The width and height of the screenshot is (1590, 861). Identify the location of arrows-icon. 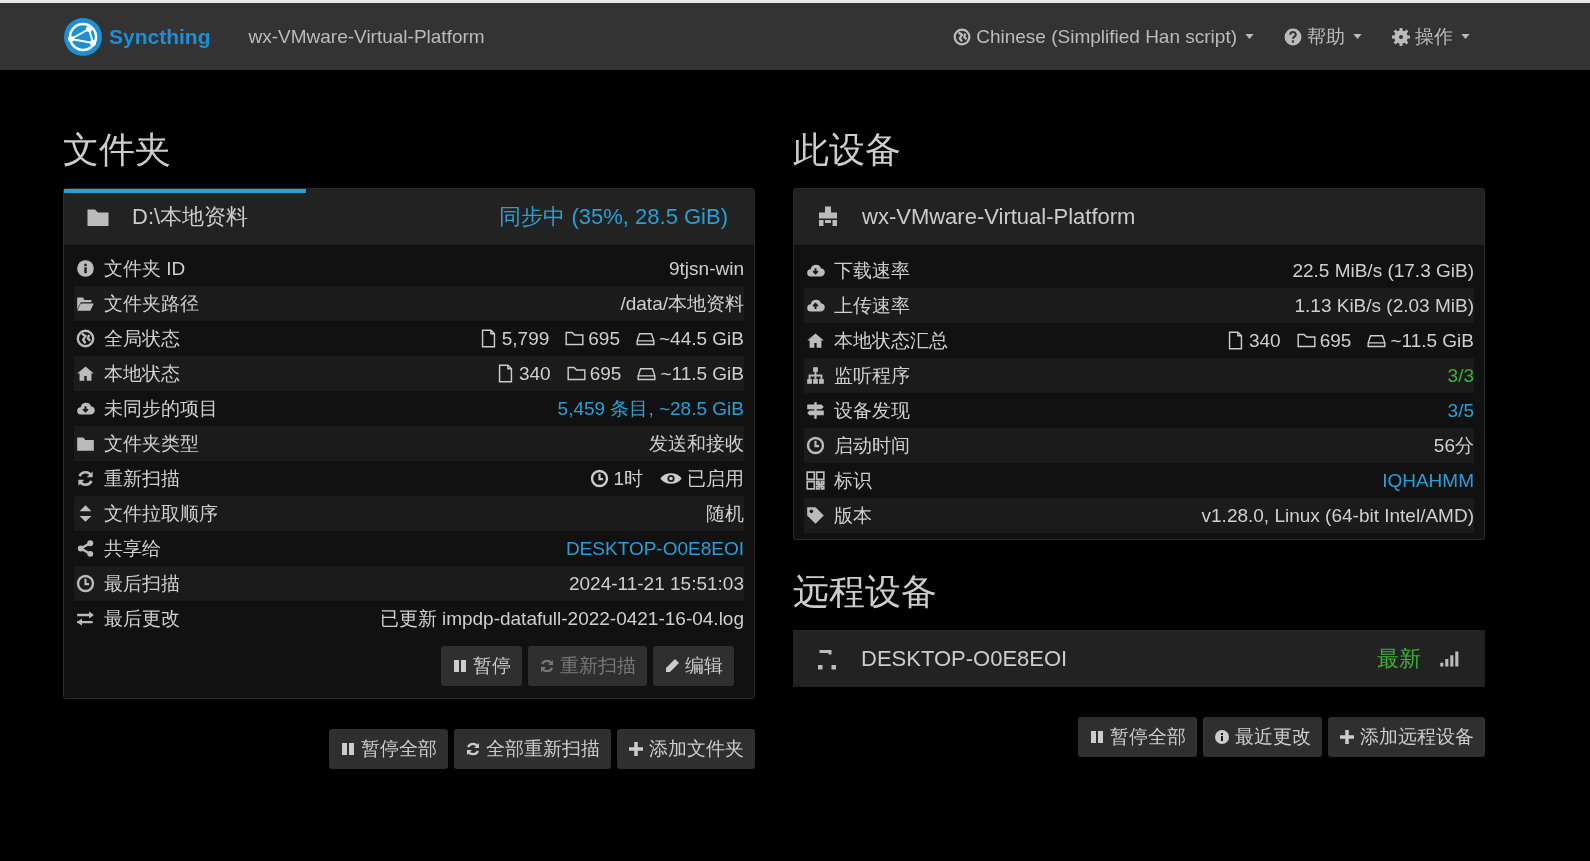
(85, 618).